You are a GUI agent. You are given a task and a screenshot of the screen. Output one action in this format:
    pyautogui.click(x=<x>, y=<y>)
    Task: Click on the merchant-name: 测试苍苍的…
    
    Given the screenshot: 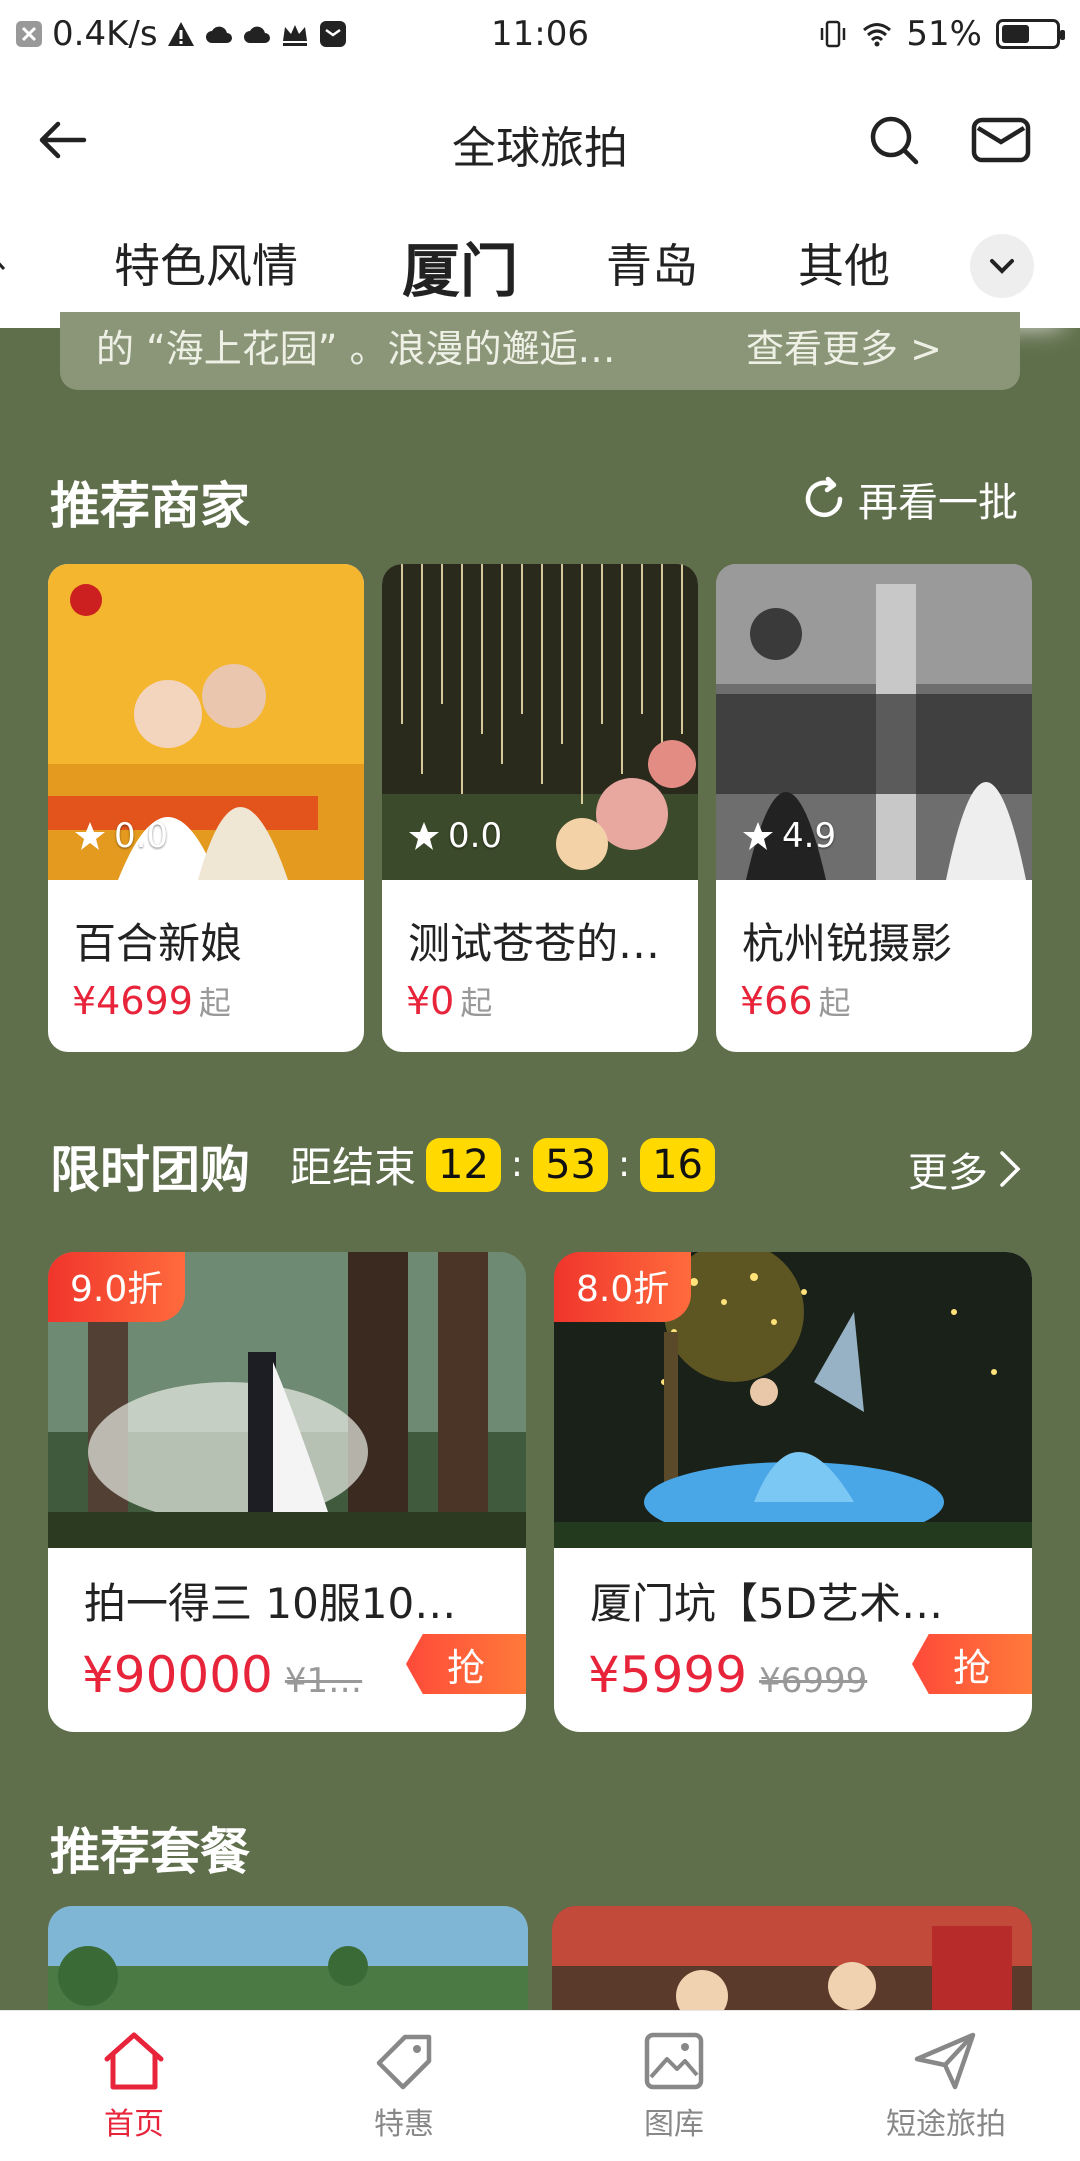 What is the action you would take?
    pyautogui.click(x=534, y=943)
    